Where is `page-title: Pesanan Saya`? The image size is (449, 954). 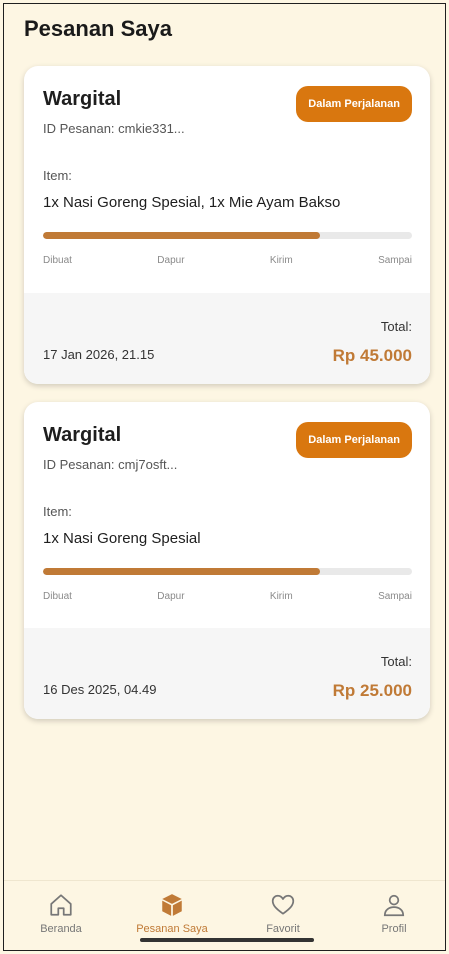
page-title: Pesanan Saya is located at coordinates (98, 28).